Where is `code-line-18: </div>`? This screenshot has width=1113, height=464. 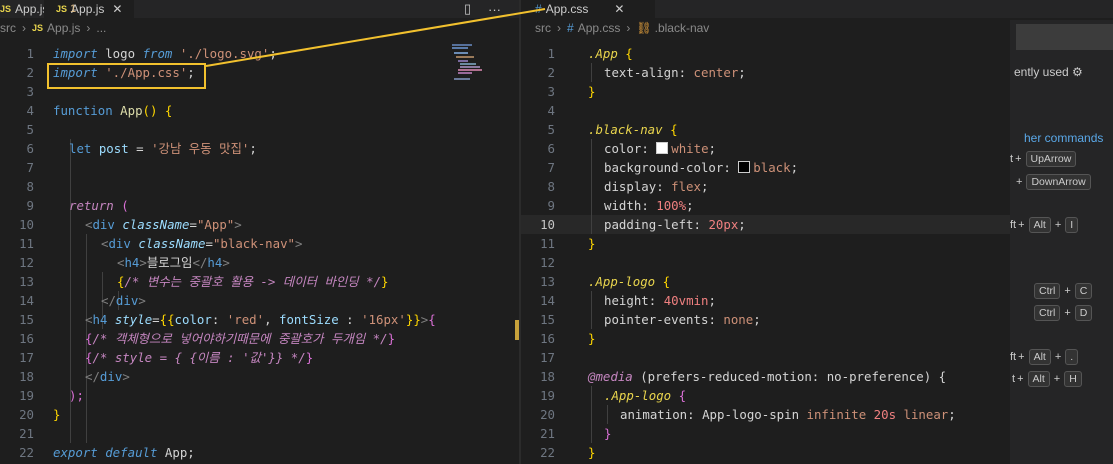 code-line-18: </div> is located at coordinates (107, 376).